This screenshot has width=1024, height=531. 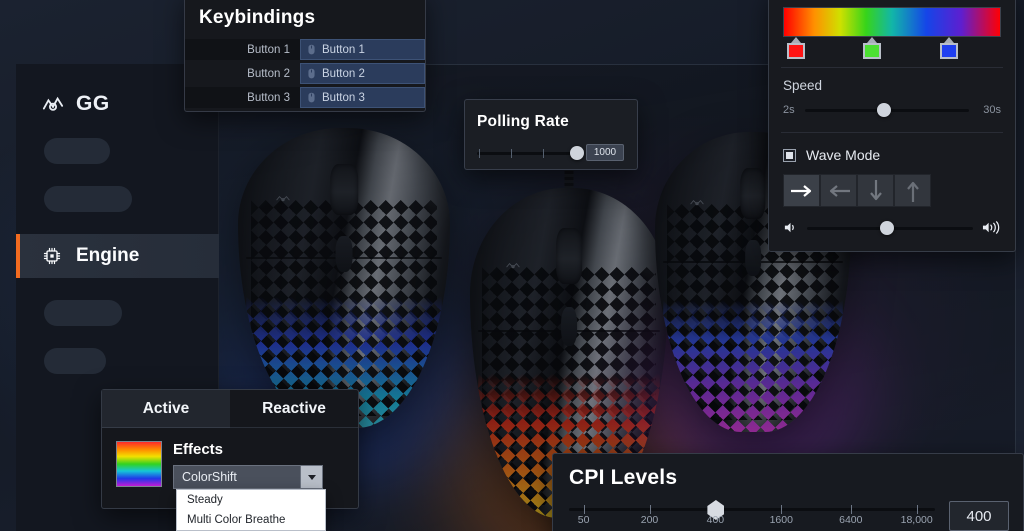 I want to click on tab-active: Active, so click(x=166, y=409).